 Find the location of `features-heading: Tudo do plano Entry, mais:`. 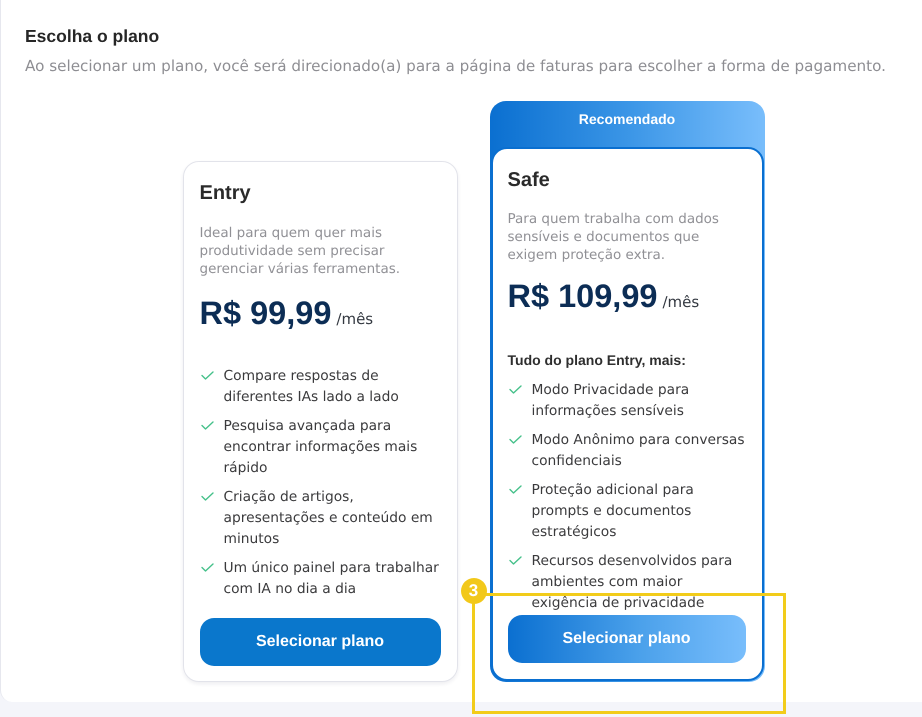

features-heading: Tudo do plano Entry, mais: is located at coordinates (597, 360).